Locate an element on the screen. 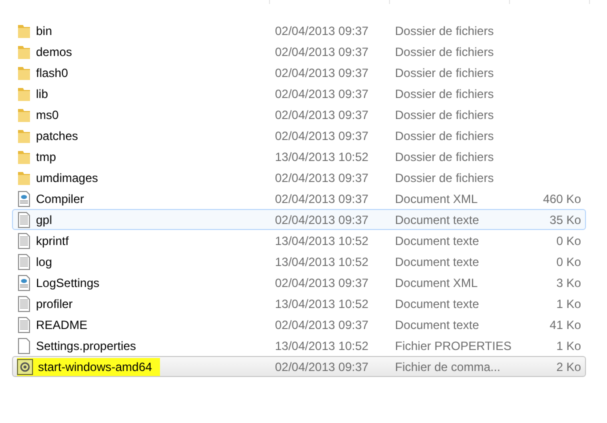 The image size is (607, 423). file-row: README 02/04/2013 09:37 Document texte 41 Ko is located at coordinates (299, 324).